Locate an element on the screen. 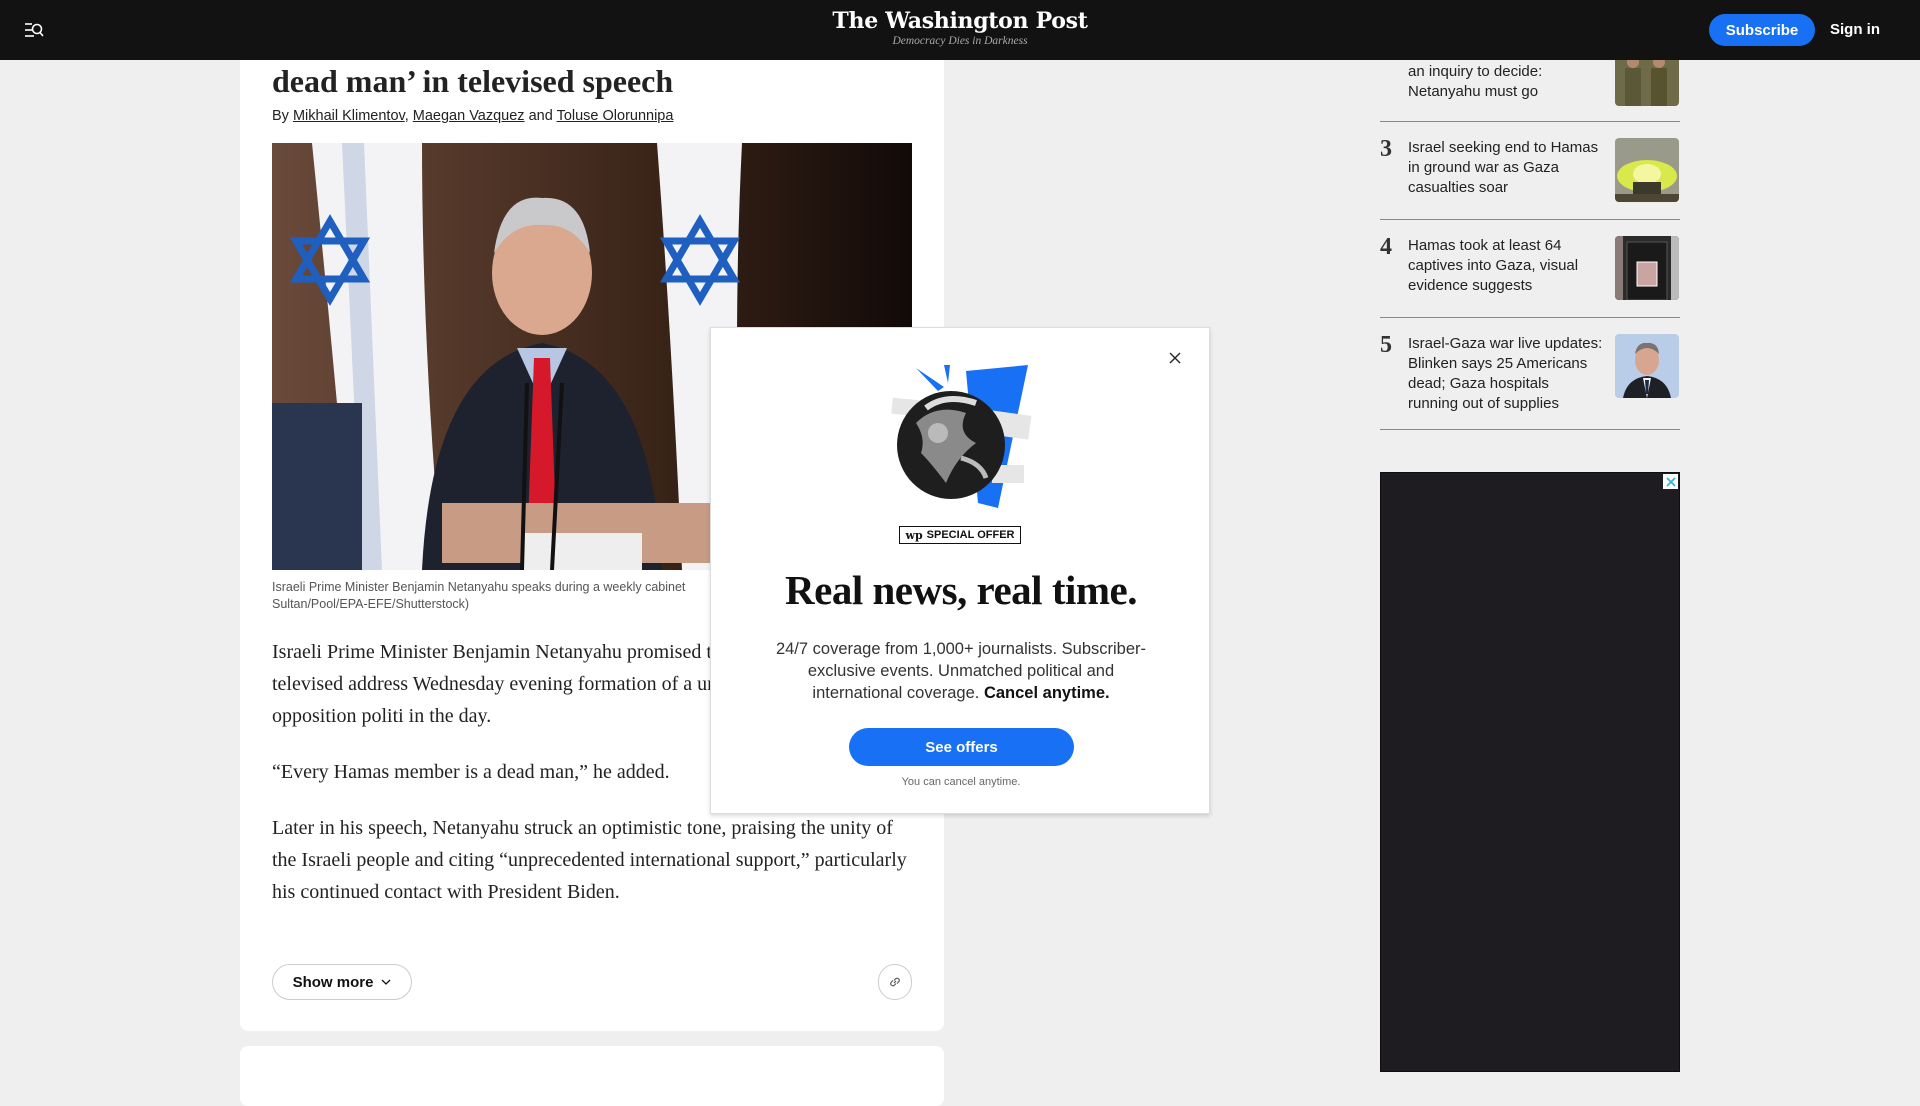 This screenshot has width=1920, height=1106. modal-desc-bold: Cancel anytime. is located at coordinates (1046, 693).